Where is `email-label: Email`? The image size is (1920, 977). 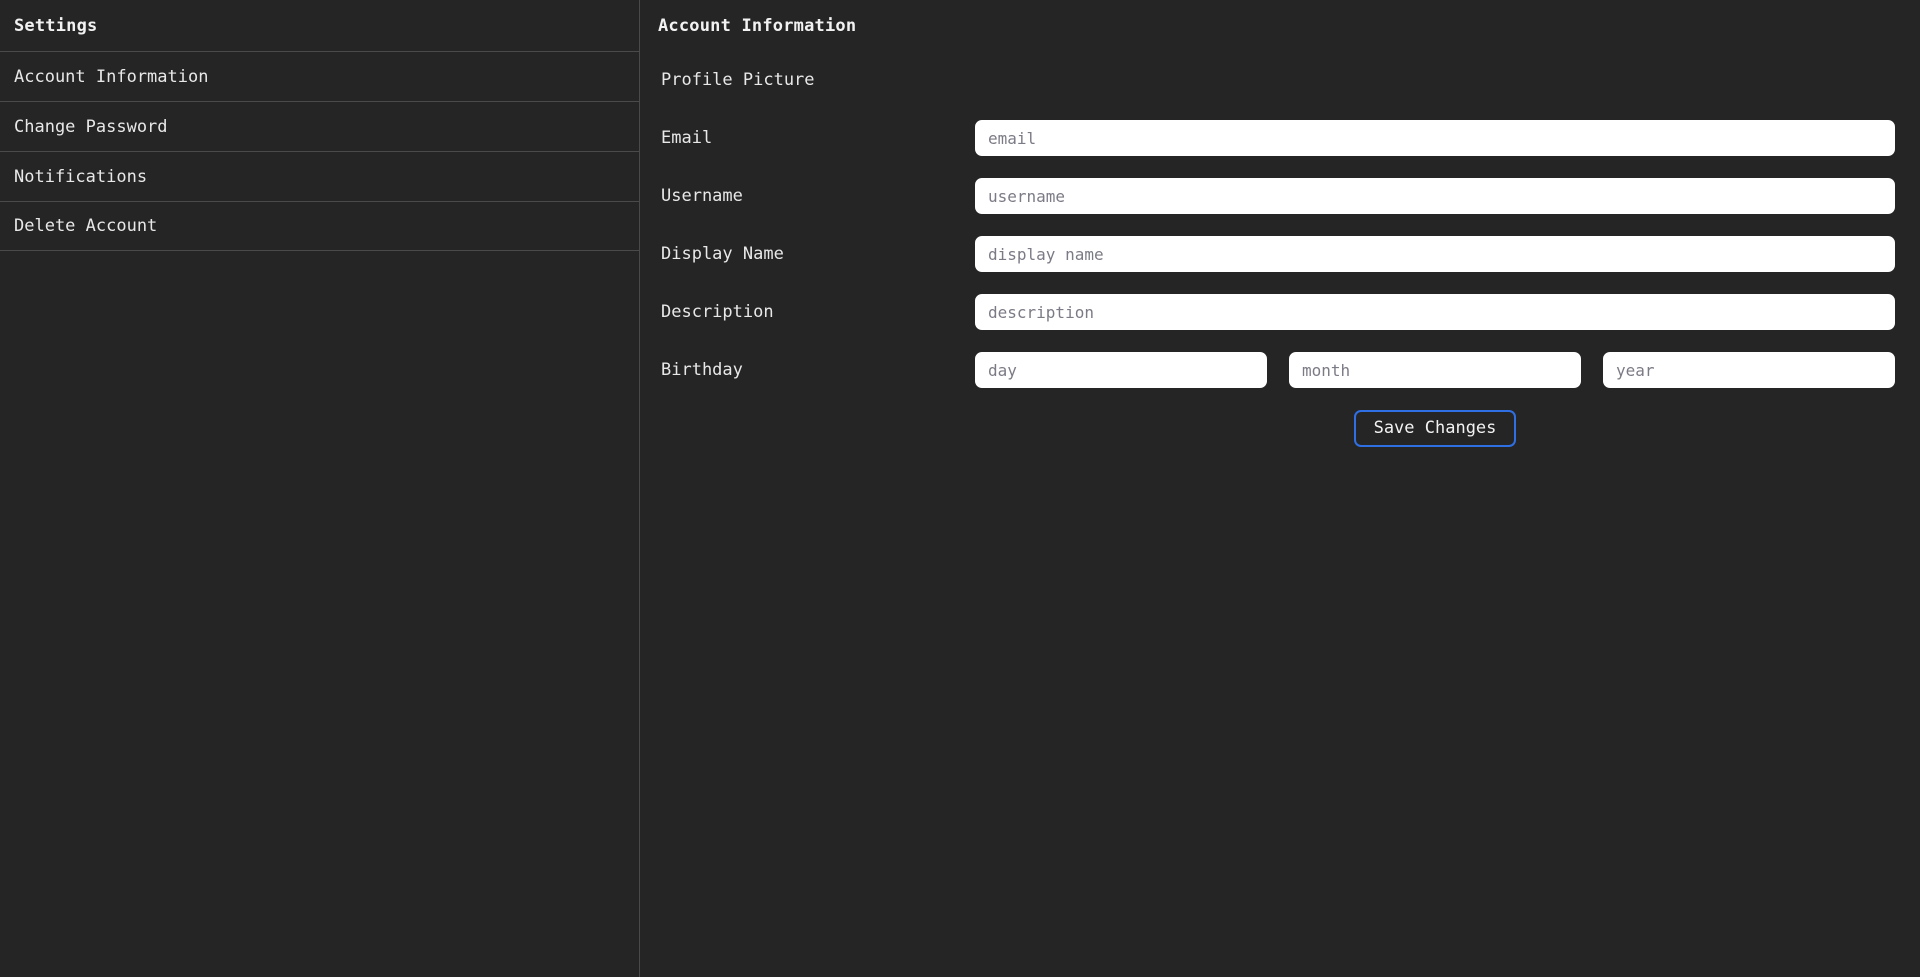
email-label: Email is located at coordinates (687, 138).